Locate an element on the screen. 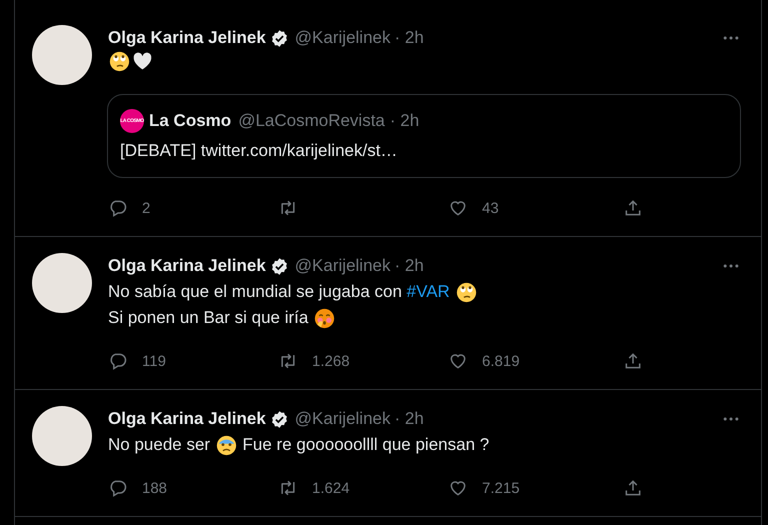  reply-count: 119 is located at coordinates (154, 361).